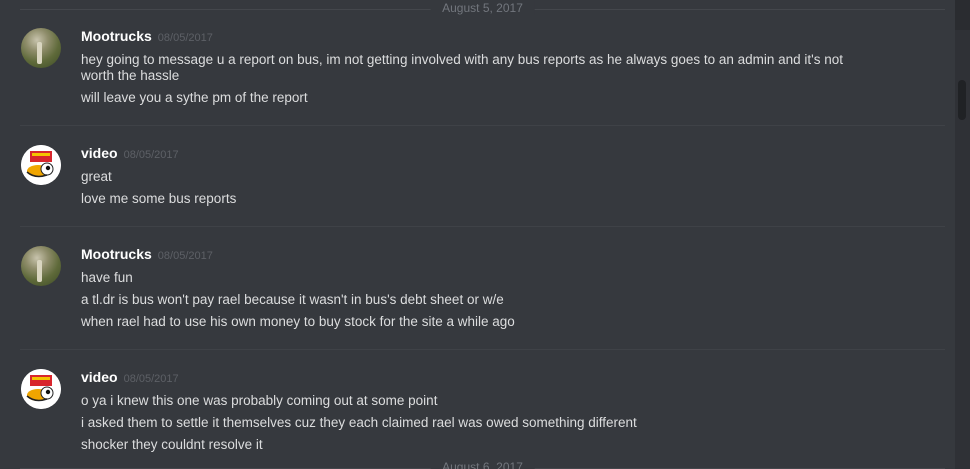 Image resolution: width=970 pixels, height=469 pixels. Describe the element at coordinates (962, 100) in the screenshot. I see `scrollbar-thumb` at that location.